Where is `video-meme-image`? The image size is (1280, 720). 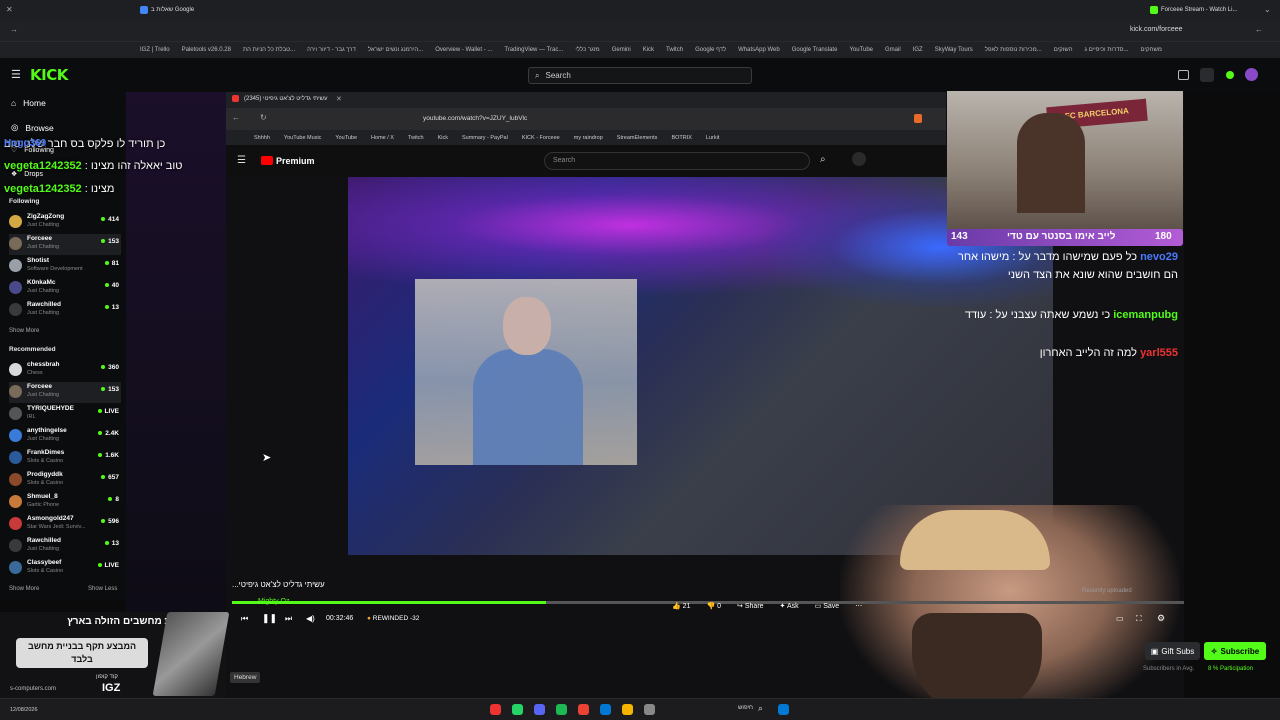 video-meme-image is located at coordinates (526, 372).